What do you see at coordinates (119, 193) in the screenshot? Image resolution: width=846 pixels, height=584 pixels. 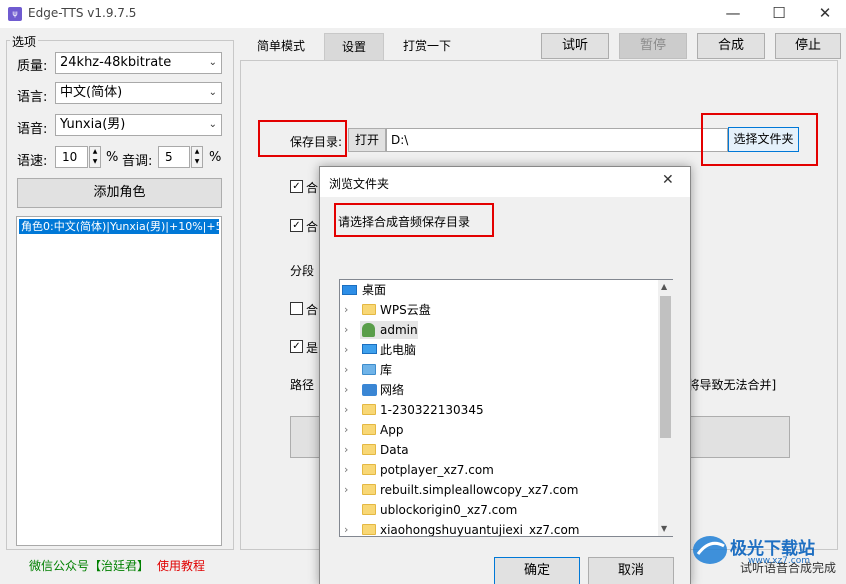 I see `add-role-button: 添加角色` at bounding box center [119, 193].